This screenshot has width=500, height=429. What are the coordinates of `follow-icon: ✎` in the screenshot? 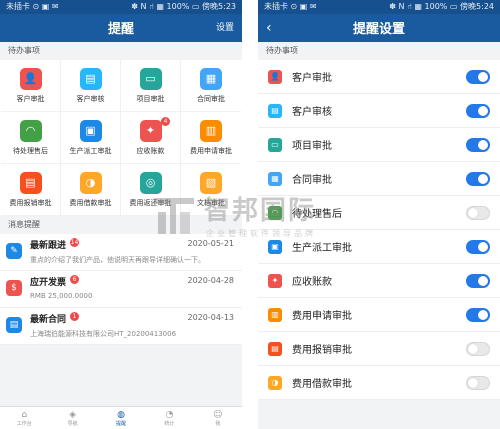 It's located at (14, 251).